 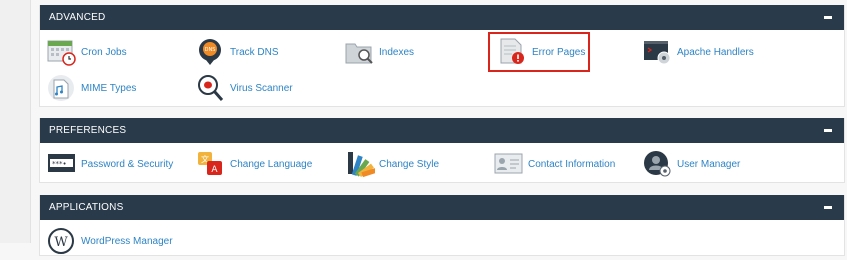 What do you see at coordinates (254, 52) in the screenshot?
I see `track-dns-label: Track DNS` at bounding box center [254, 52].